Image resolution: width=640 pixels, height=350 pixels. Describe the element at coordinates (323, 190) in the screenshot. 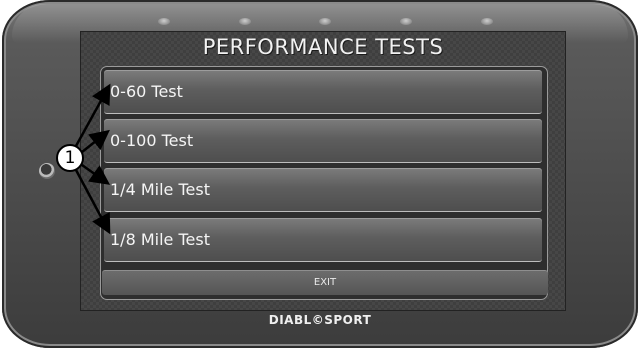

I see `menu-item-quarter-mile-test: 1/4 Mile Test` at that location.